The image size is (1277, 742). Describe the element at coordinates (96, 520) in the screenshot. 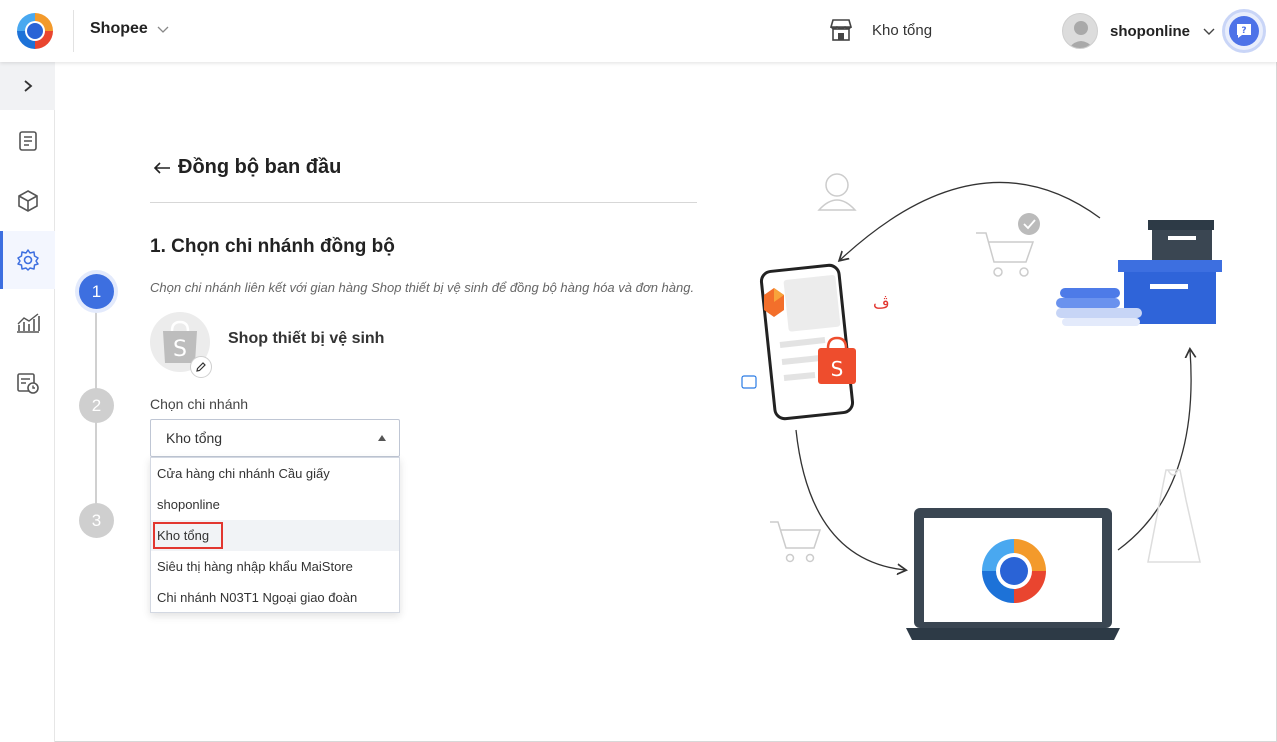

I see `step-3-indicator: 3` at that location.